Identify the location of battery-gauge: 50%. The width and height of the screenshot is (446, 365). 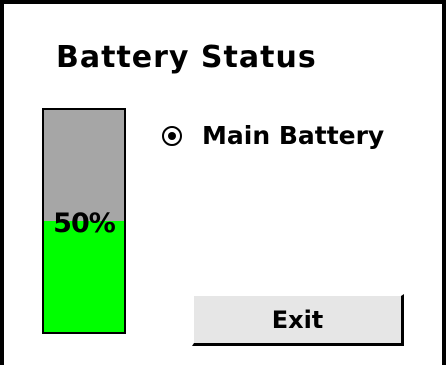
(84, 221).